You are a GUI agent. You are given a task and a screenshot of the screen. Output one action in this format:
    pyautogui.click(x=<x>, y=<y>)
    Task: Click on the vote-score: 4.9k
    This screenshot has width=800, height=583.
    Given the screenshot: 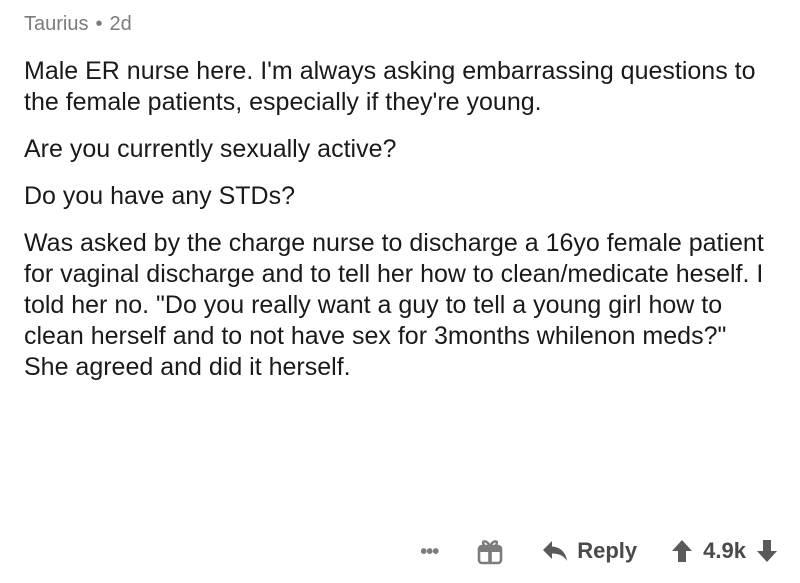 What is the action you would take?
    pyautogui.click(x=724, y=550)
    